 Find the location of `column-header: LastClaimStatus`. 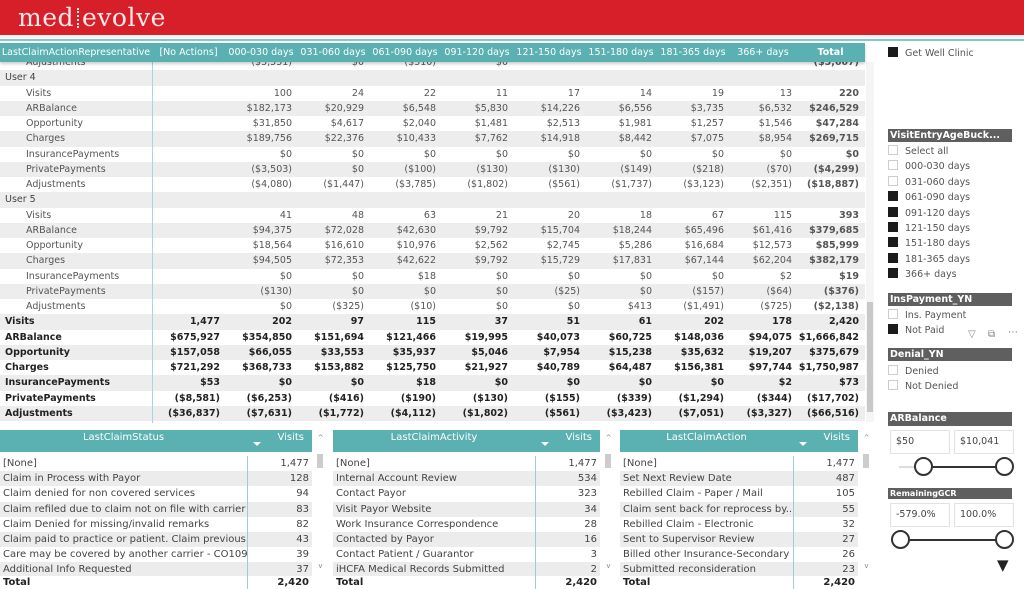

column-header: LastClaimStatus is located at coordinates (123, 441).